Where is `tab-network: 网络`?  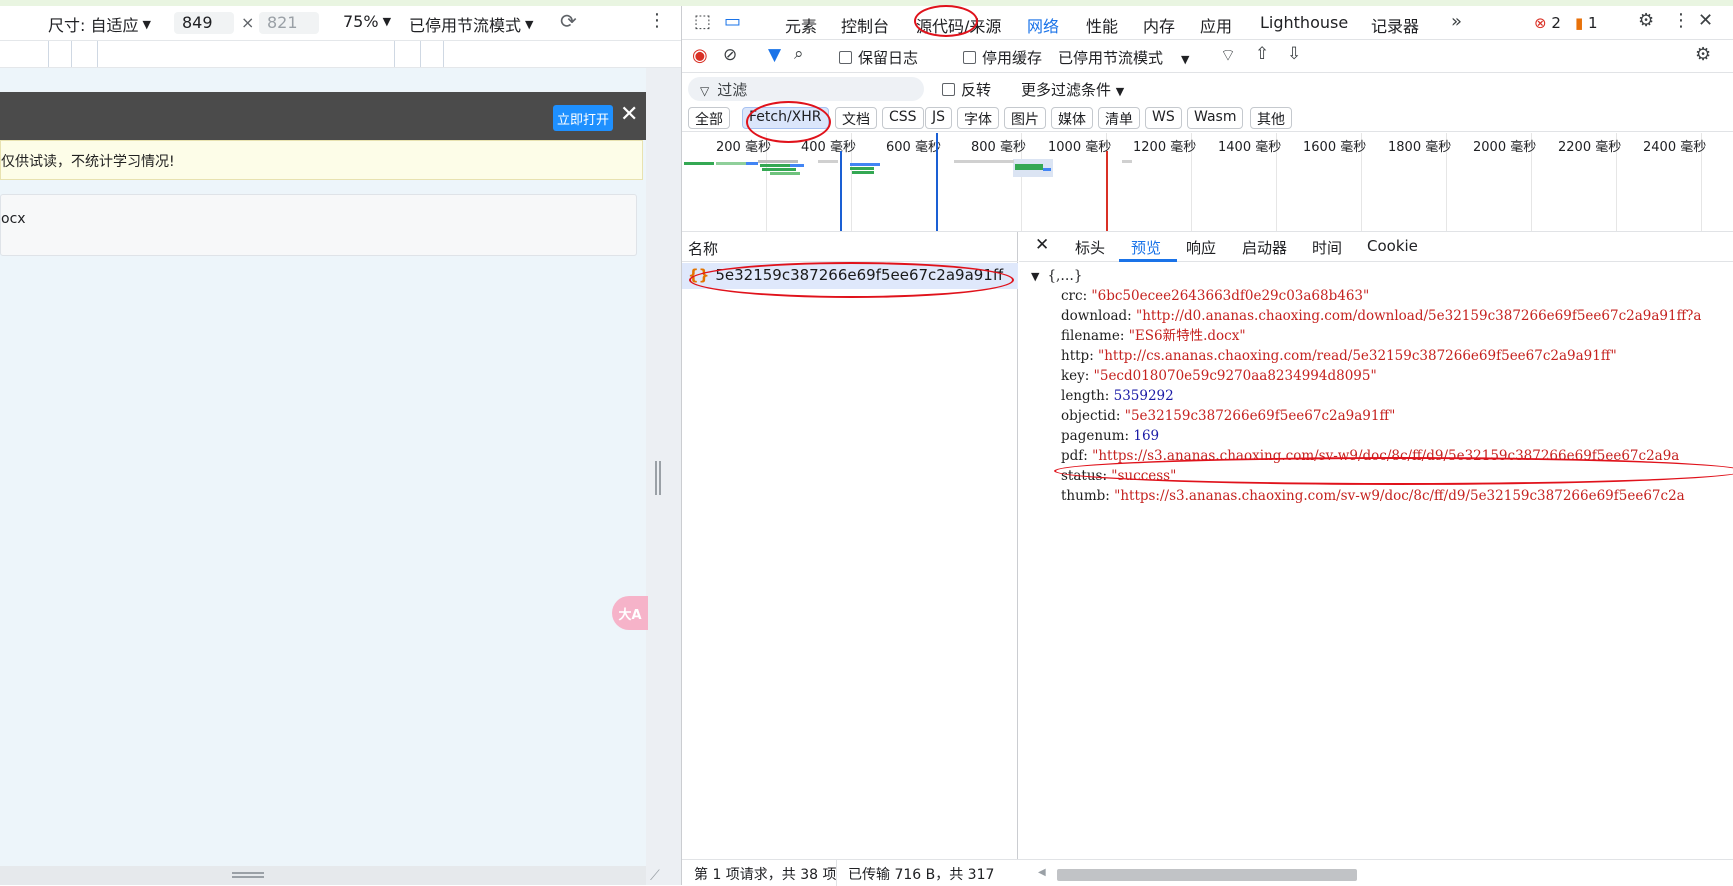 tab-network: 网络 is located at coordinates (1043, 25).